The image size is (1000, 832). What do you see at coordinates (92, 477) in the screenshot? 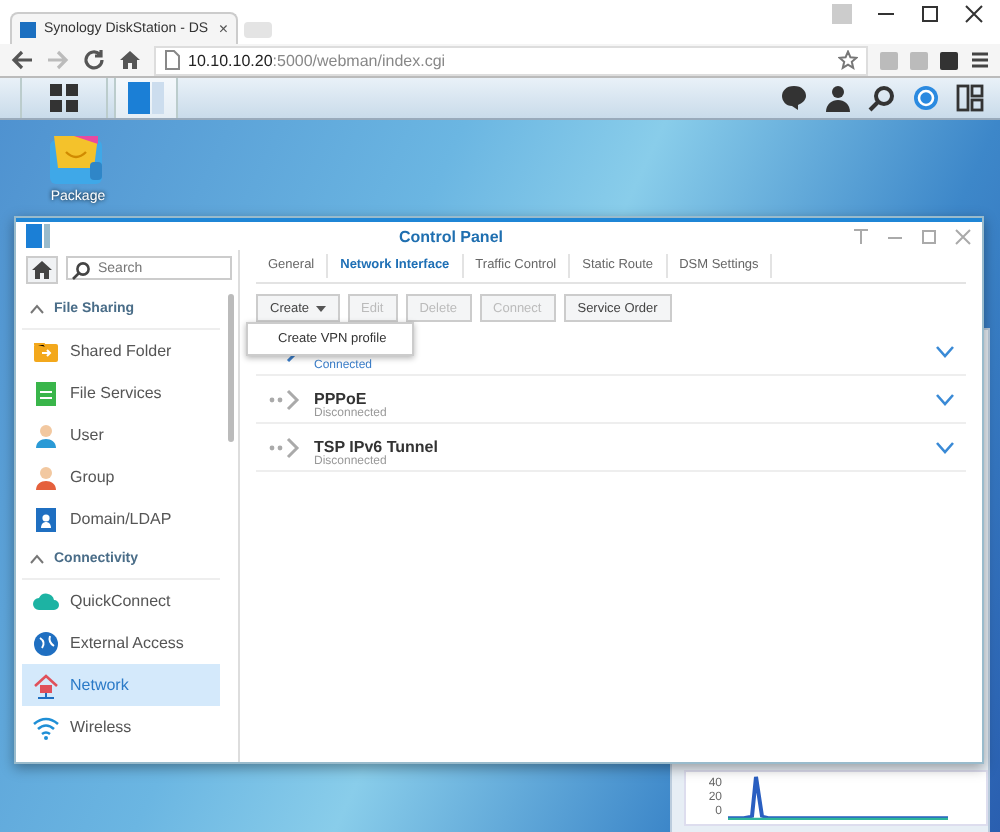
I see `item-label: Group` at bounding box center [92, 477].